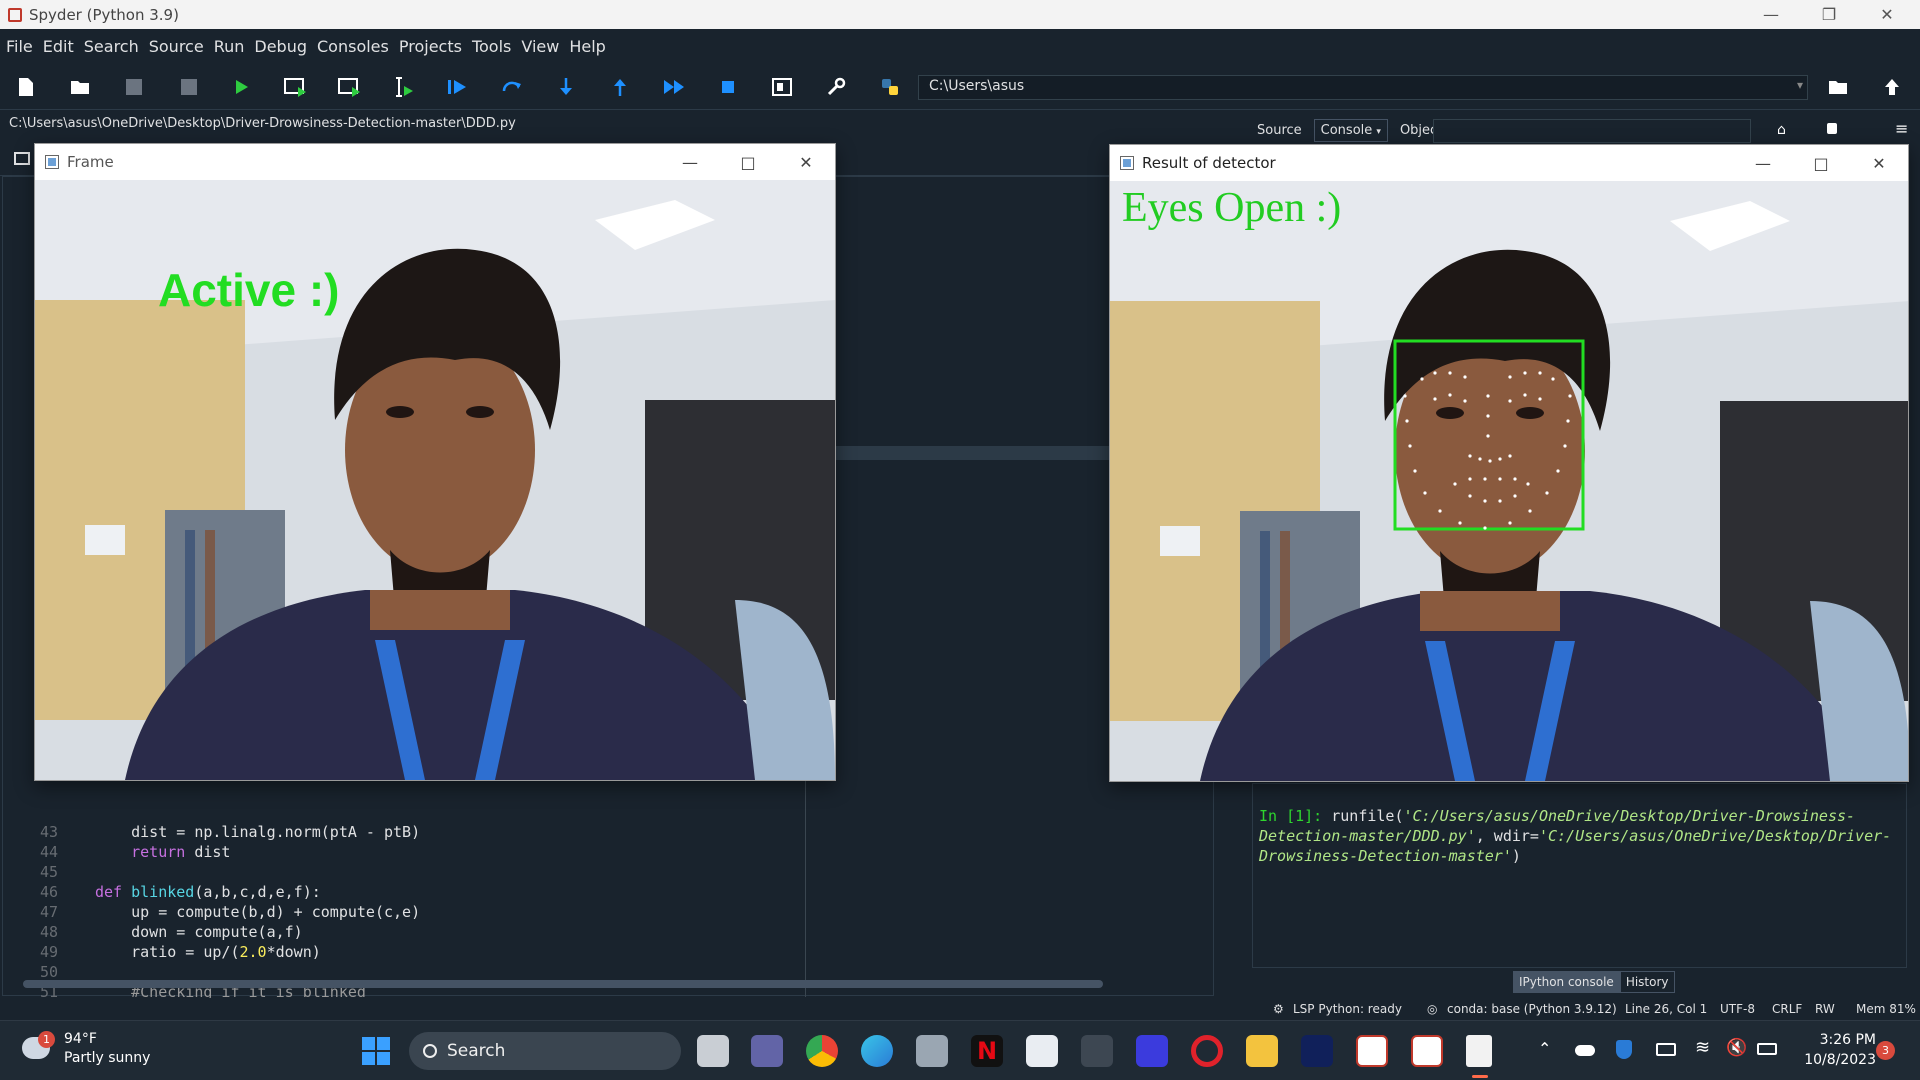 This screenshot has width=1920, height=1080. I want to click on chevron-up-icon: ⌃, so click(1544, 1048).